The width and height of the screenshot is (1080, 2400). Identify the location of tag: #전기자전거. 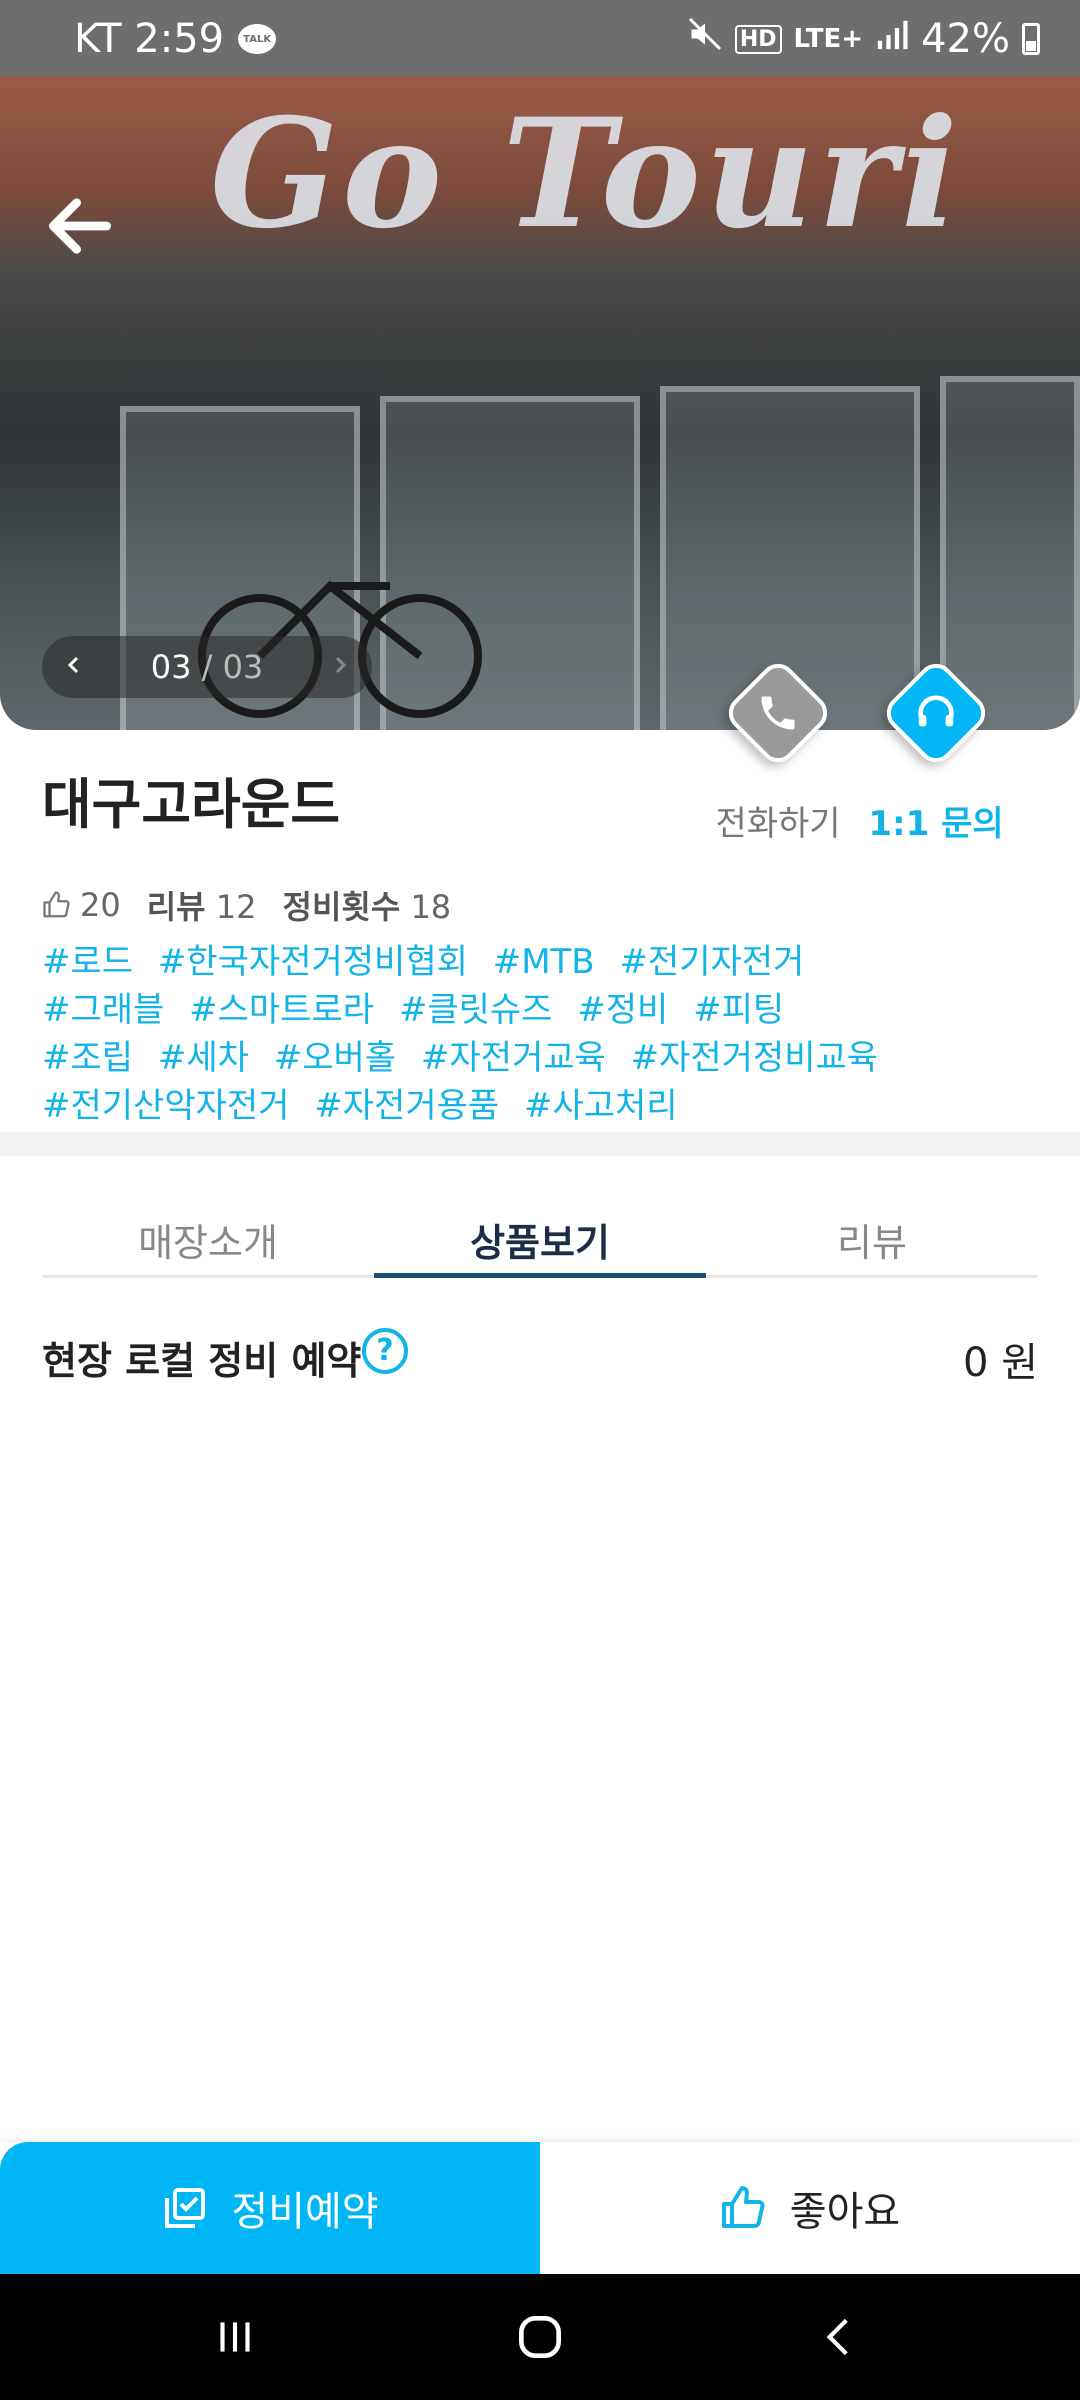
(711, 962).